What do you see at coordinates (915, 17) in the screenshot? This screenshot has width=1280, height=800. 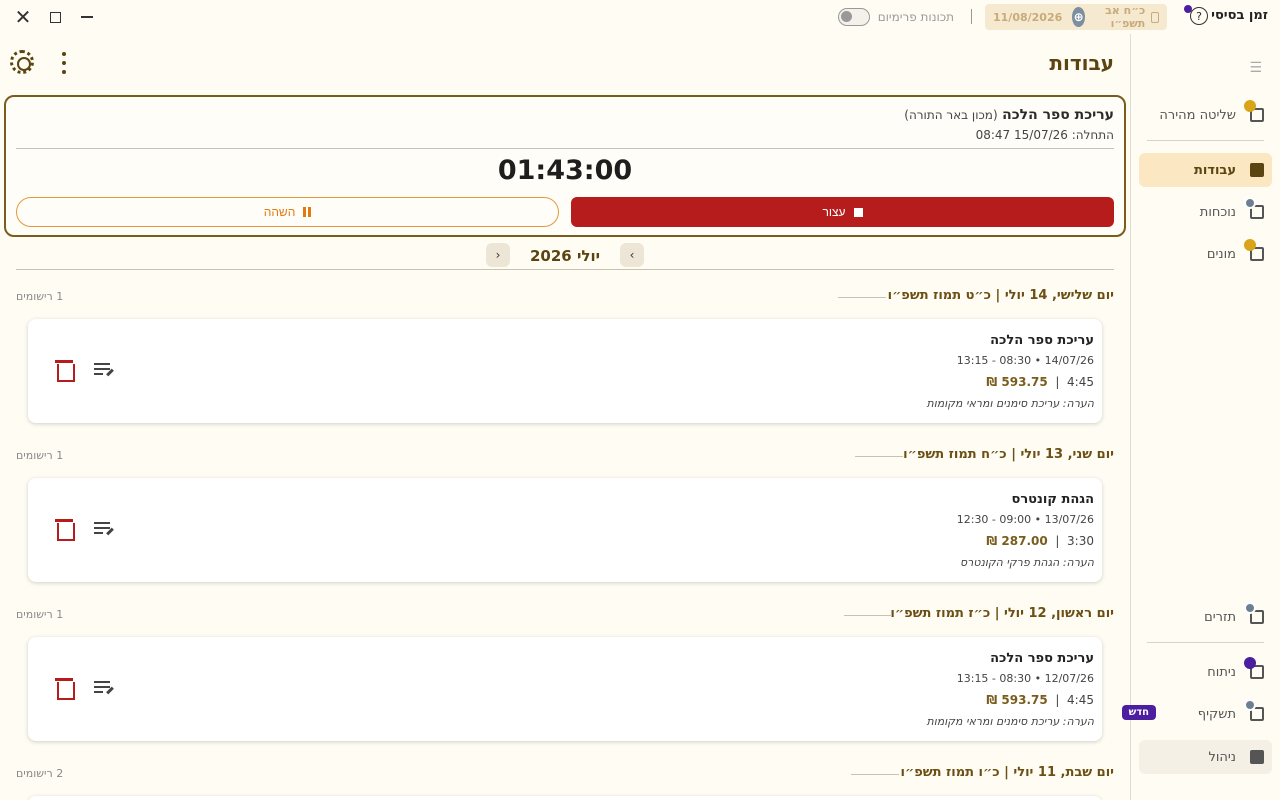 I see `premium-label: תכונות פרימיום` at bounding box center [915, 17].